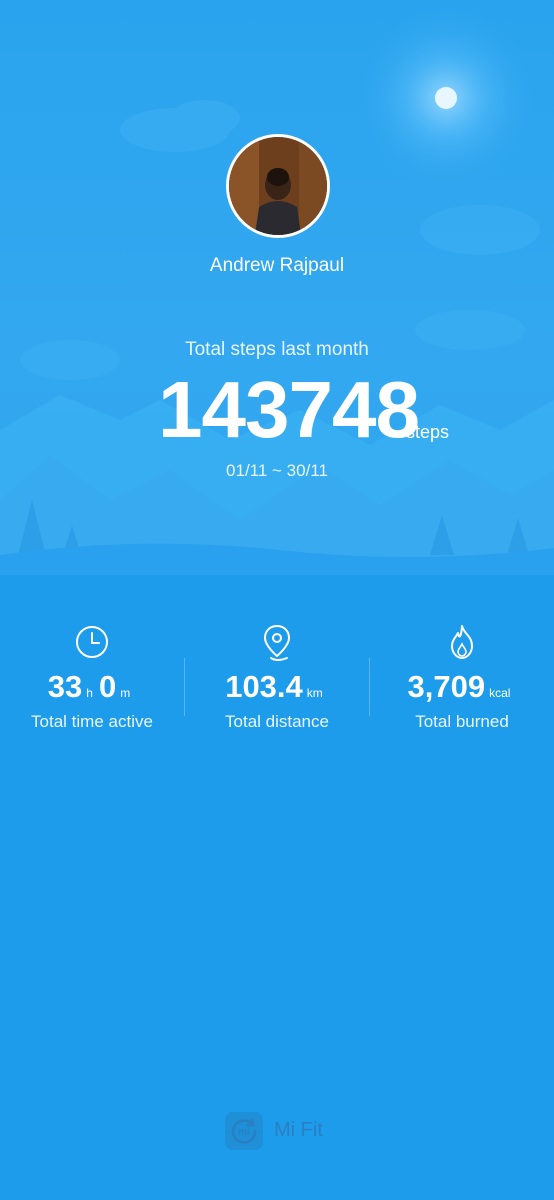 This screenshot has height=1200, width=554. What do you see at coordinates (277, 265) in the screenshot?
I see `profile-name: Andrew Rajpaul` at bounding box center [277, 265].